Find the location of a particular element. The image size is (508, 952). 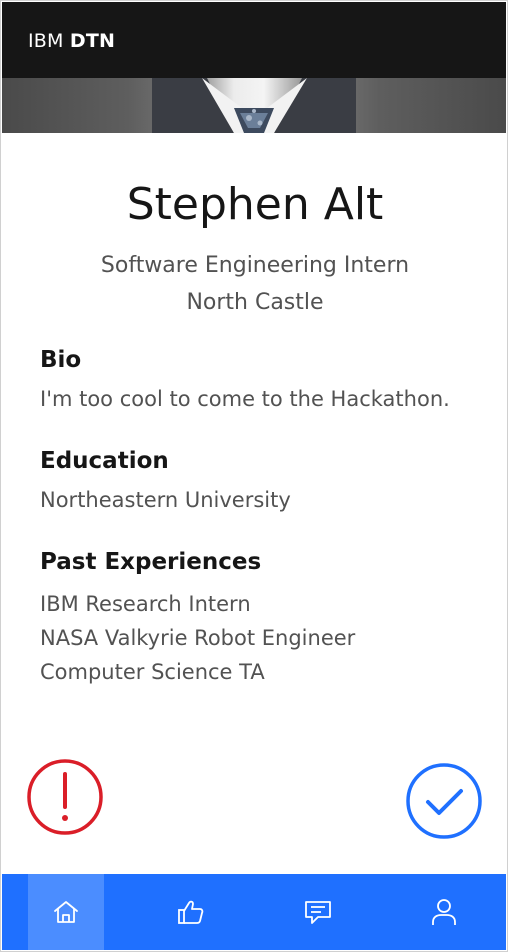

chat-icon is located at coordinates (318, 912).